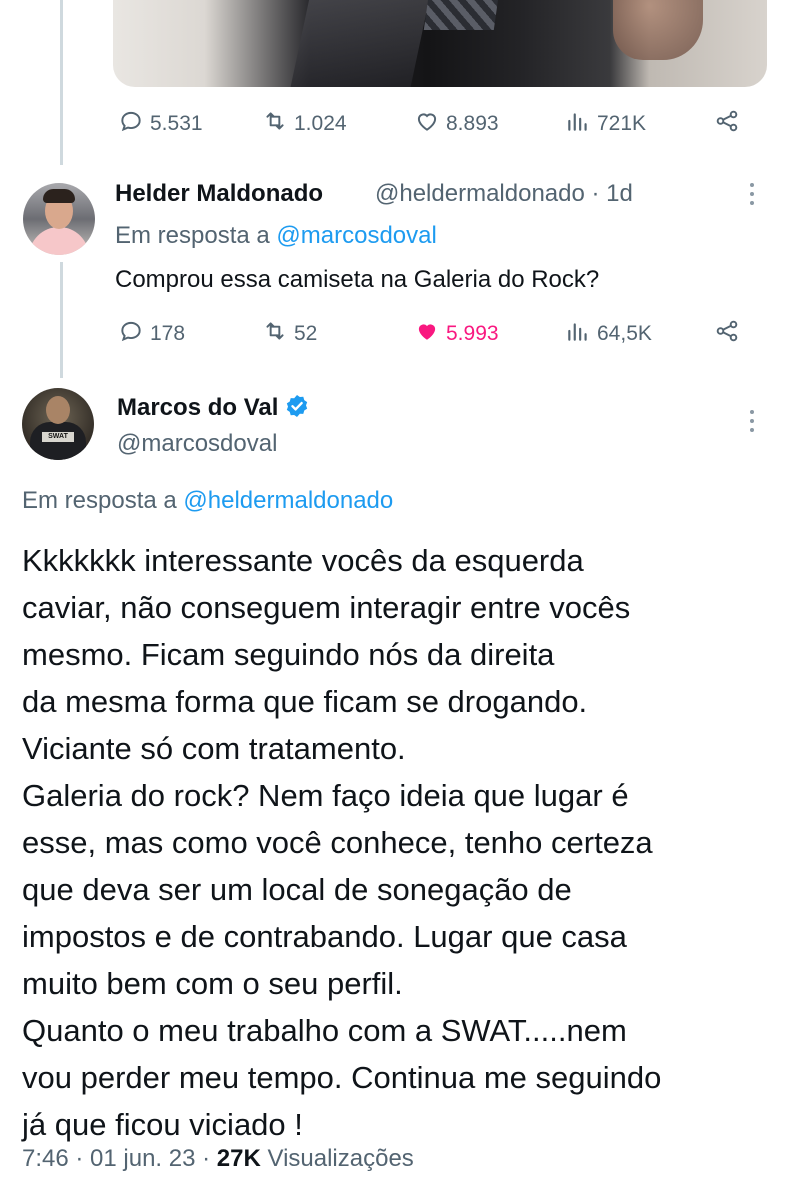 The image size is (789, 1200). I want to click on retweet-button: 52, so click(289, 334).